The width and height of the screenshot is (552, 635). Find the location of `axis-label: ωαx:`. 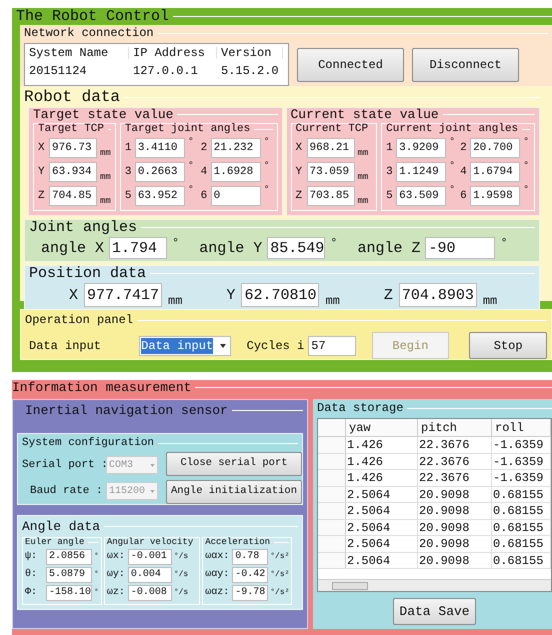

axis-label: ωαx: is located at coordinates (217, 557).